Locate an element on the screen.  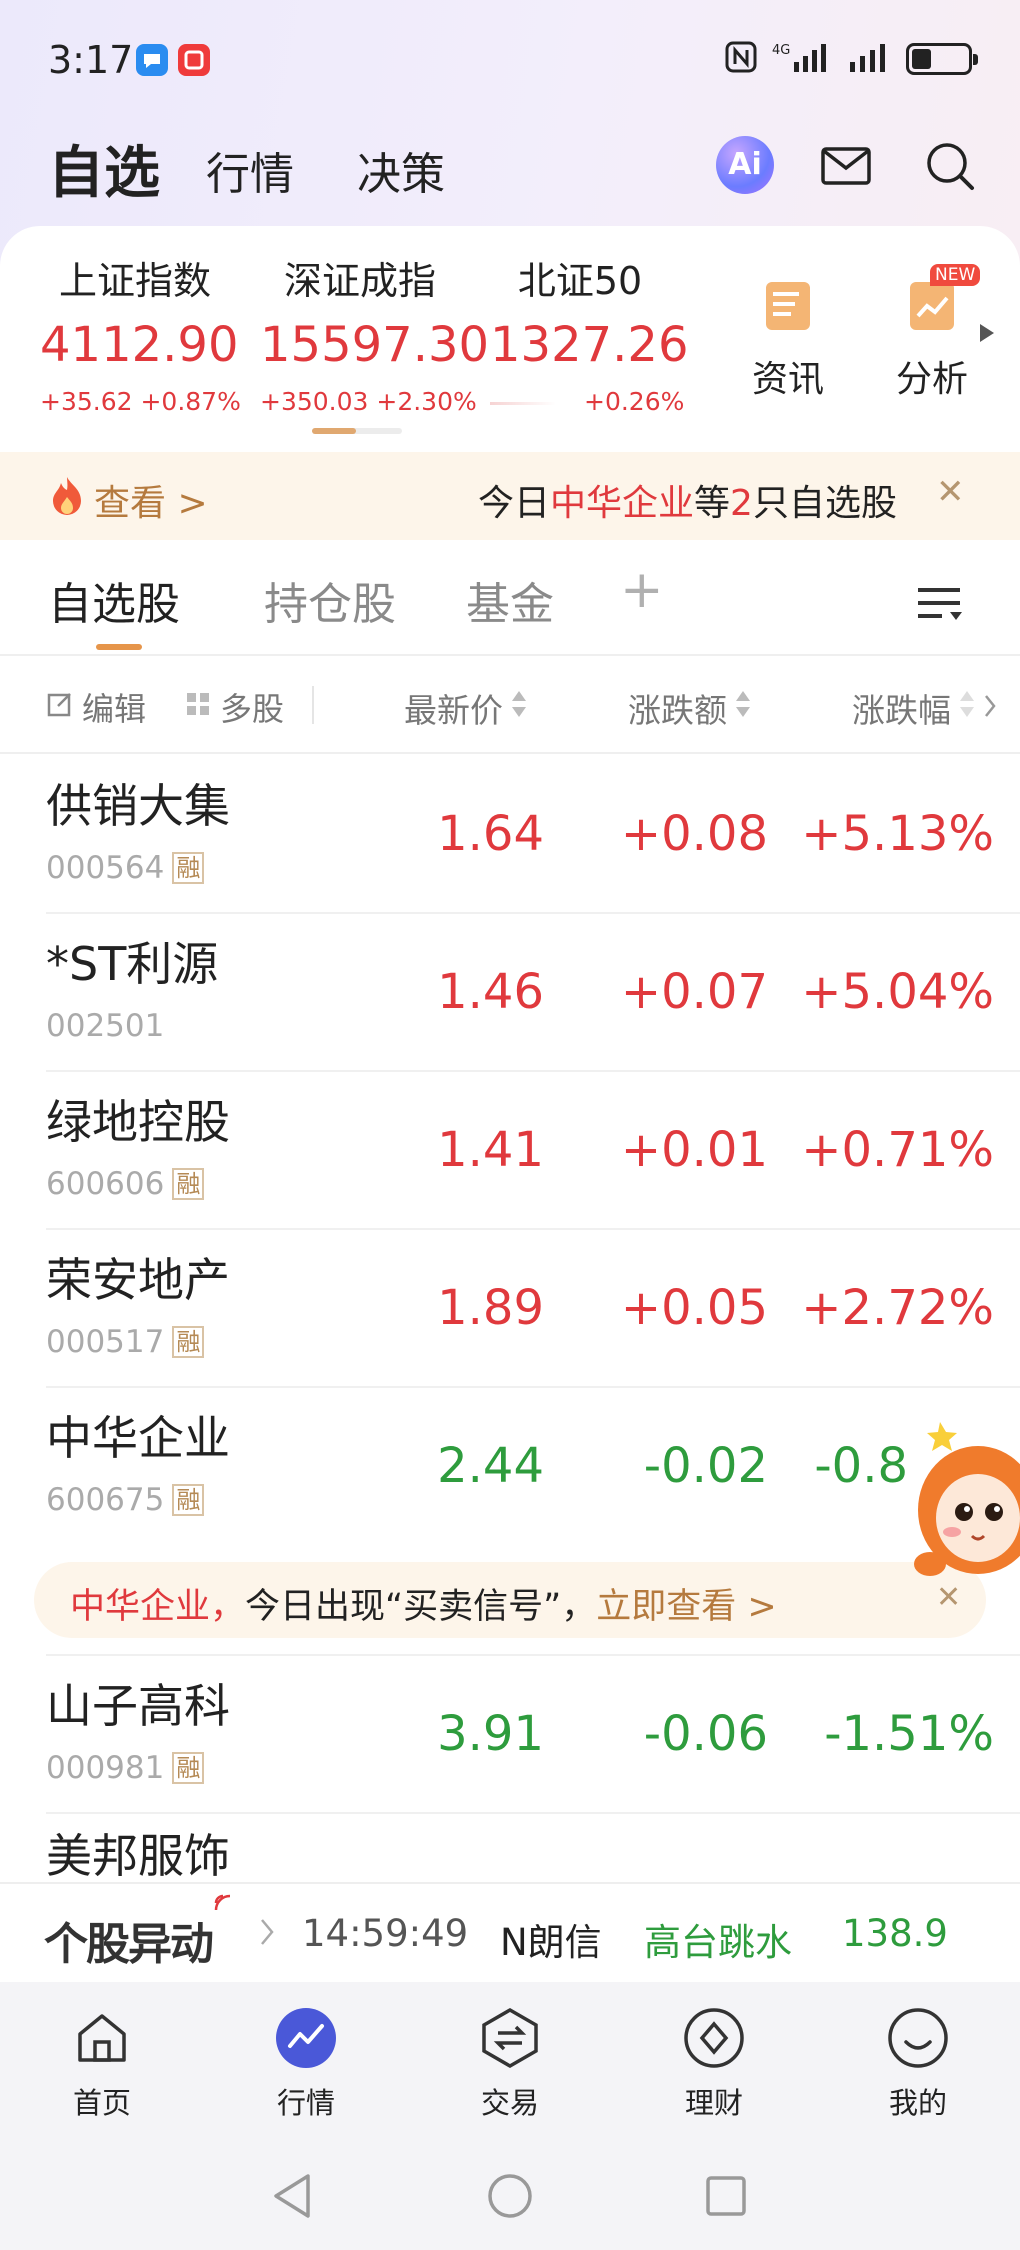
nav-market: 行情 is located at coordinates (306, 2064).